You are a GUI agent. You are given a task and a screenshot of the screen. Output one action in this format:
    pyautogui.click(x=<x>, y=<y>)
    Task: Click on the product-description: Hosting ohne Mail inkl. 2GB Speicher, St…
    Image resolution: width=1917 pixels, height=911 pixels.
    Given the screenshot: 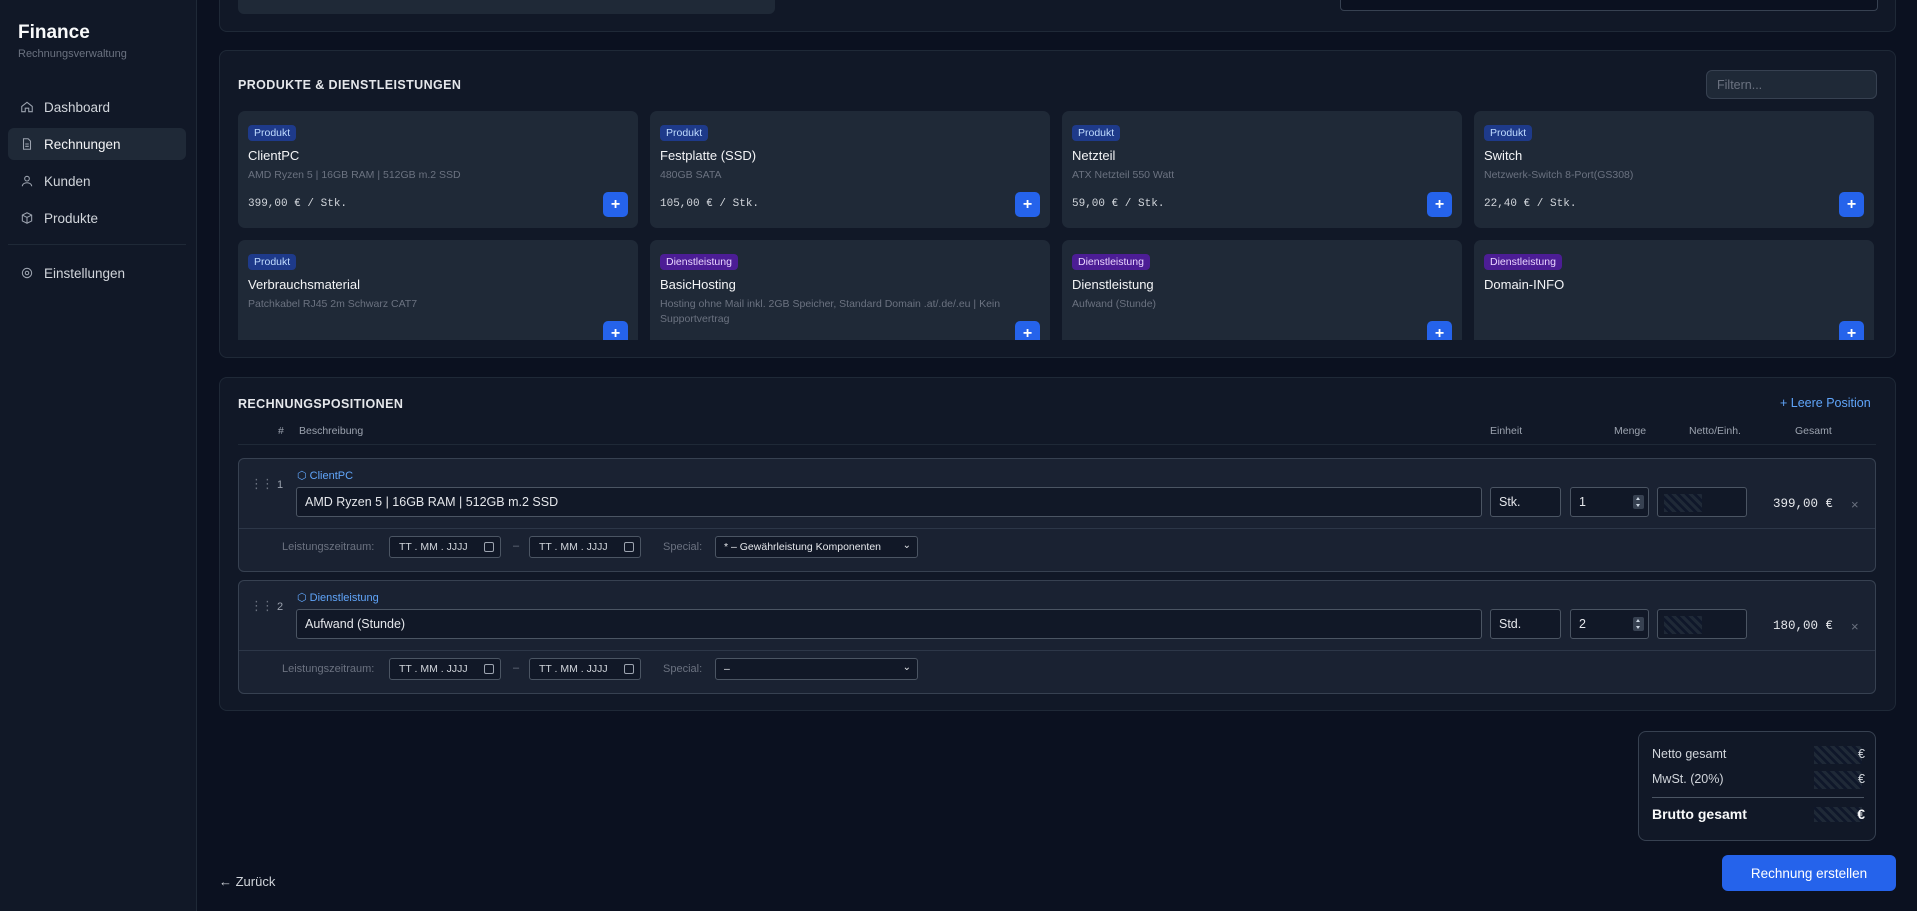 What is the action you would take?
    pyautogui.click(x=830, y=311)
    